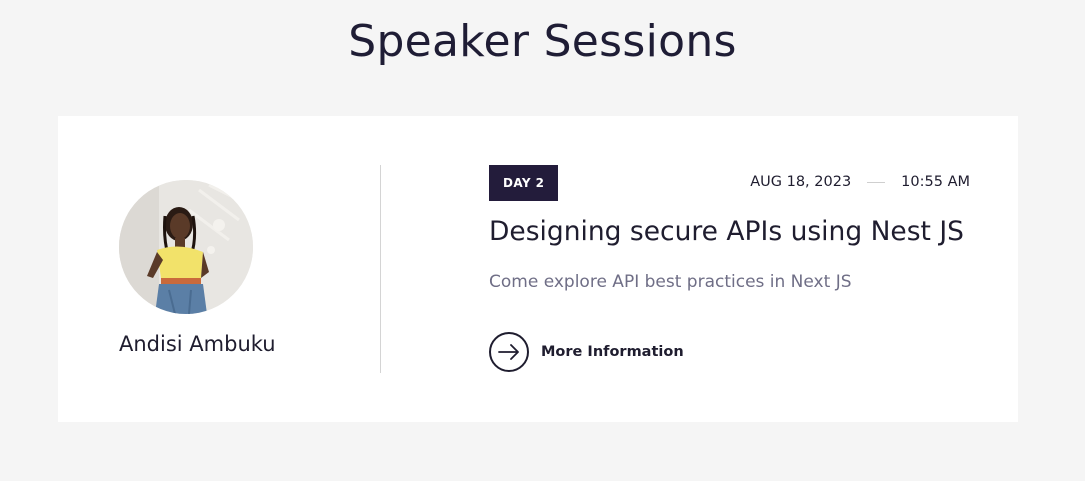 The width and height of the screenshot is (1085, 481). I want to click on session-date: AUG 18, 2023, so click(801, 182).